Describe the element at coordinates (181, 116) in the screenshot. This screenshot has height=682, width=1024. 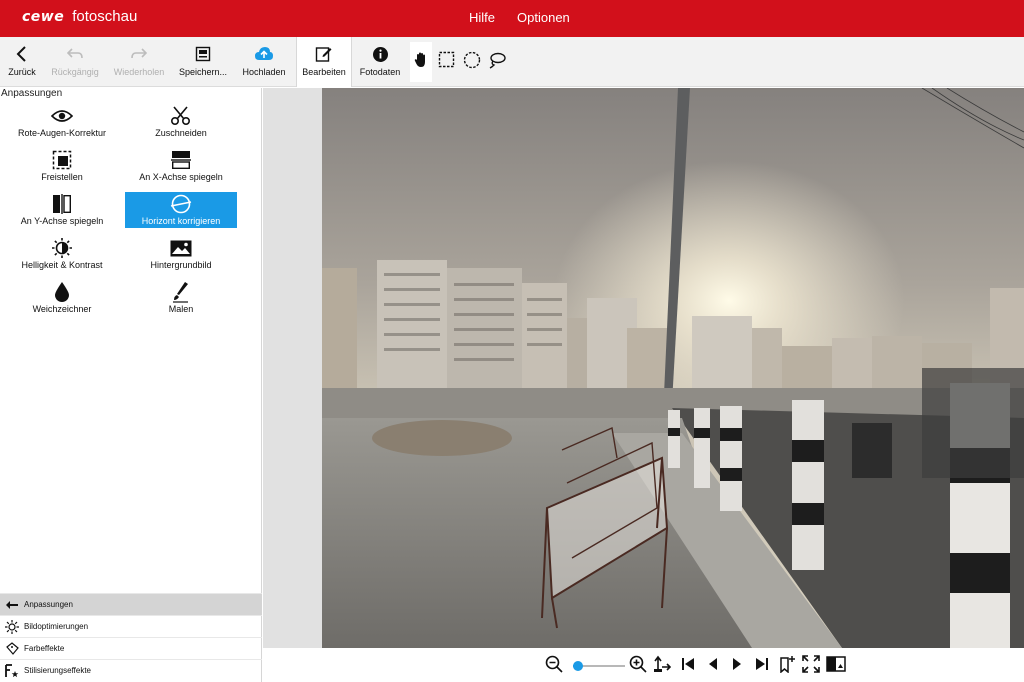
I see `scissors-icon` at that location.